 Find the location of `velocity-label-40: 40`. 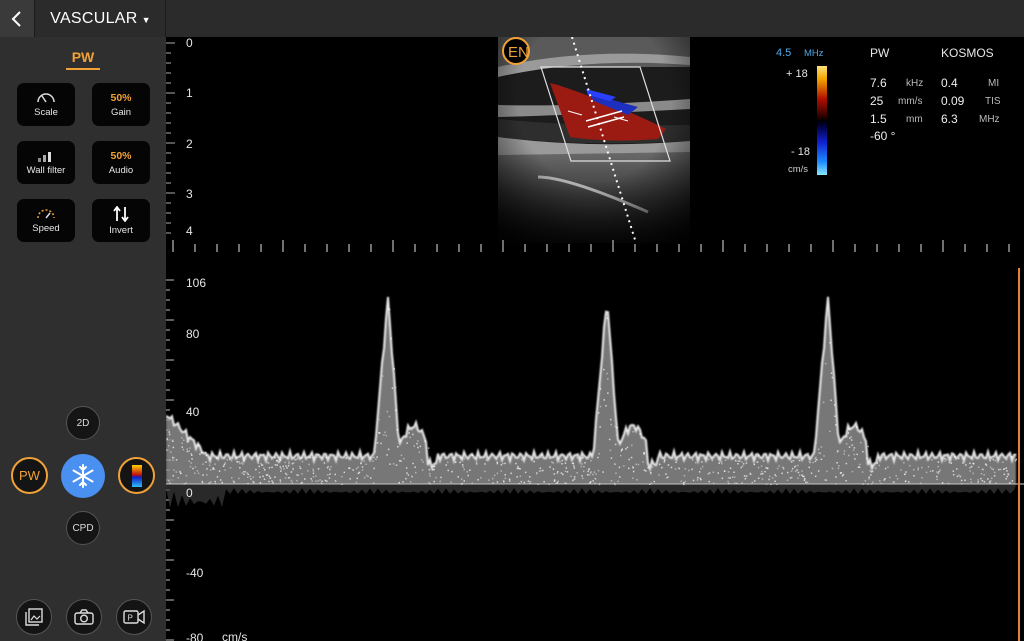

velocity-label-40: 40 is located at coordinates (193, 412).